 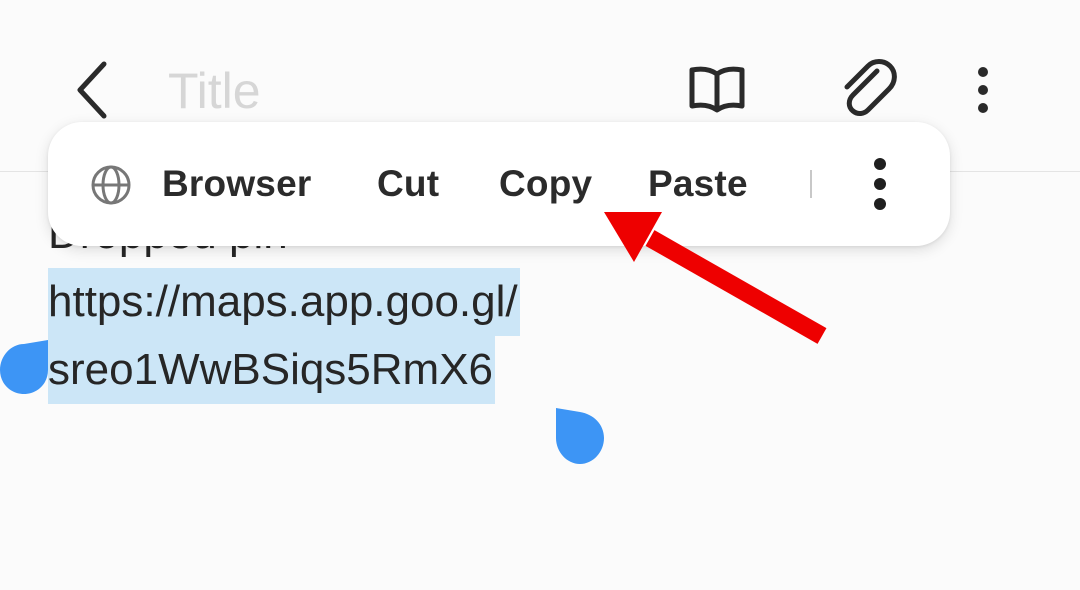 I want to click on selection-start-handle, so click(x=24, y=367).